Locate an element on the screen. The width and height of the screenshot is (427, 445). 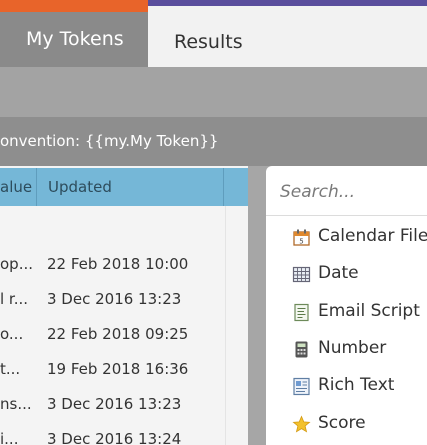
token-type-label: Rich Text is located at coordinates (356, 385).